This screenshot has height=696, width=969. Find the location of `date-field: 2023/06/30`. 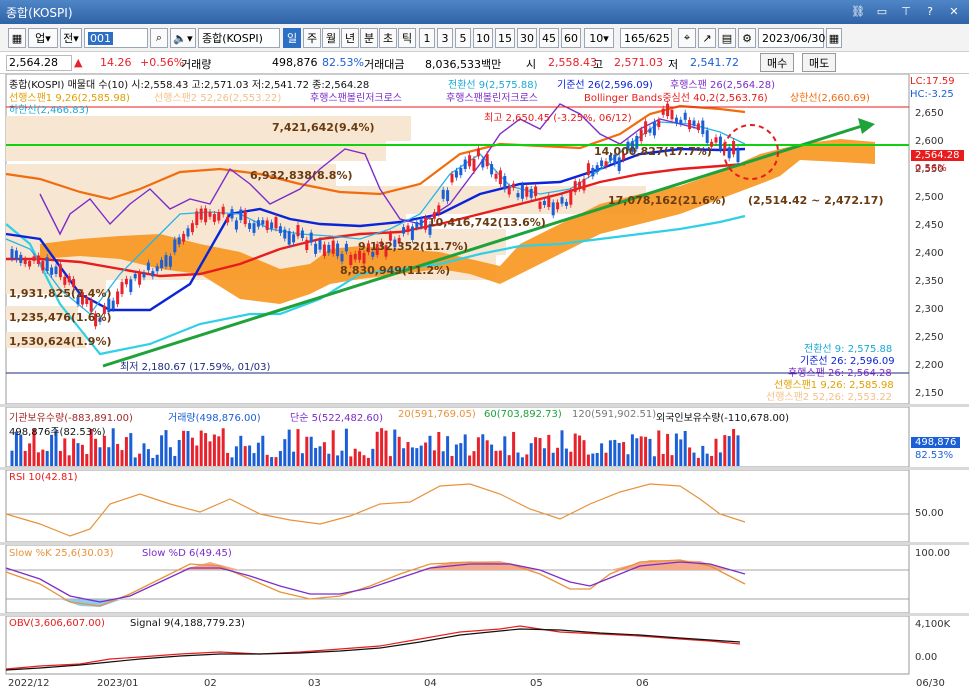

date-field: 2023/06/30 is located at coordinates (791, 38).